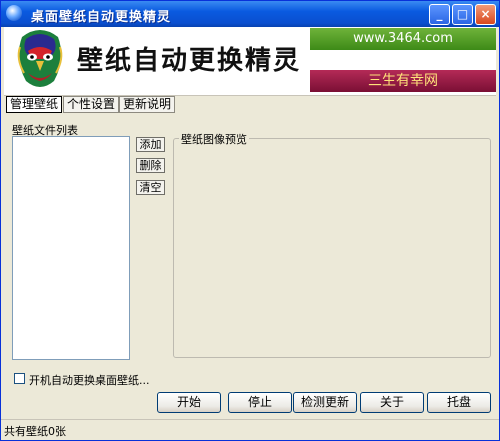 This screenshot has width=500, height=441. I want to click on title-bar: 桌面壁纸自动更换精灵 _ □ ×, so click(250, 14).